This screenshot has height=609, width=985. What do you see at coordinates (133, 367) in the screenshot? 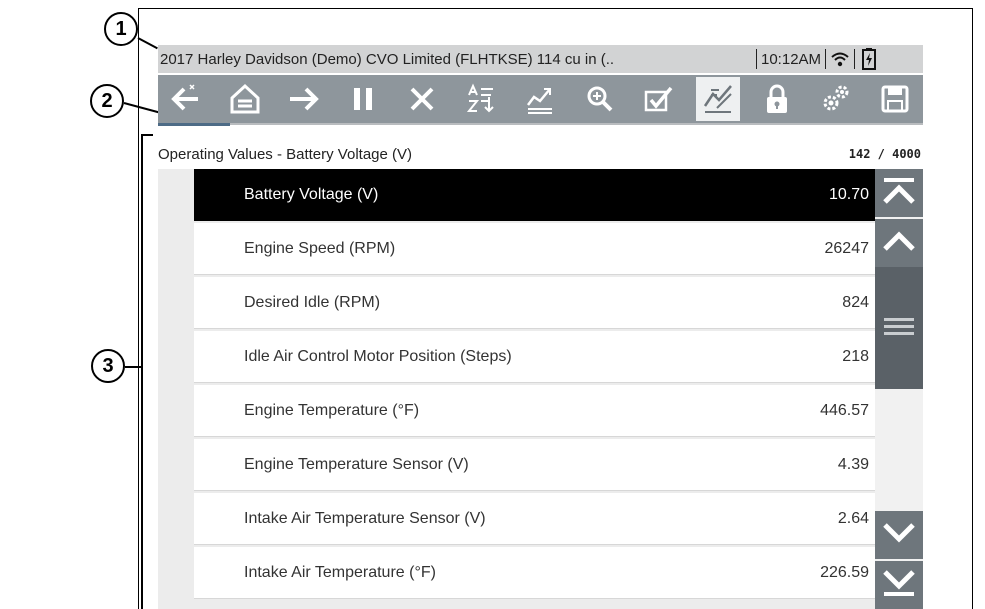
I see `callout-3-leader` at bounding box center [133, 367].